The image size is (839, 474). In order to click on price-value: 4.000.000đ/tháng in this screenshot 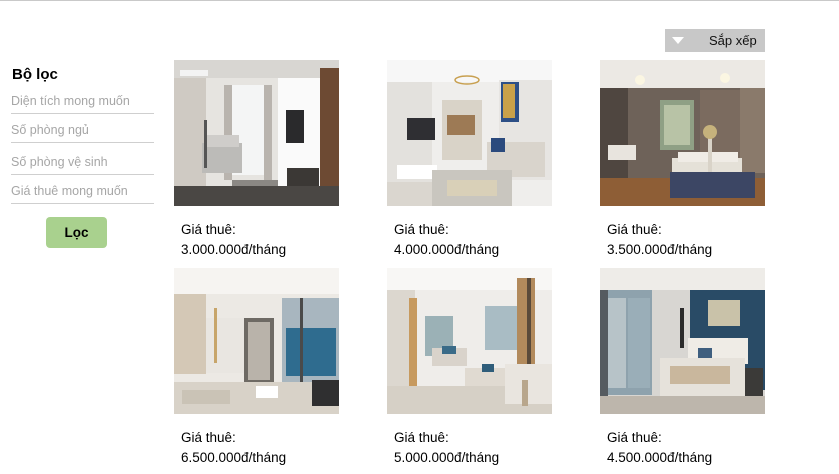, I will do `click(447, 249)`.